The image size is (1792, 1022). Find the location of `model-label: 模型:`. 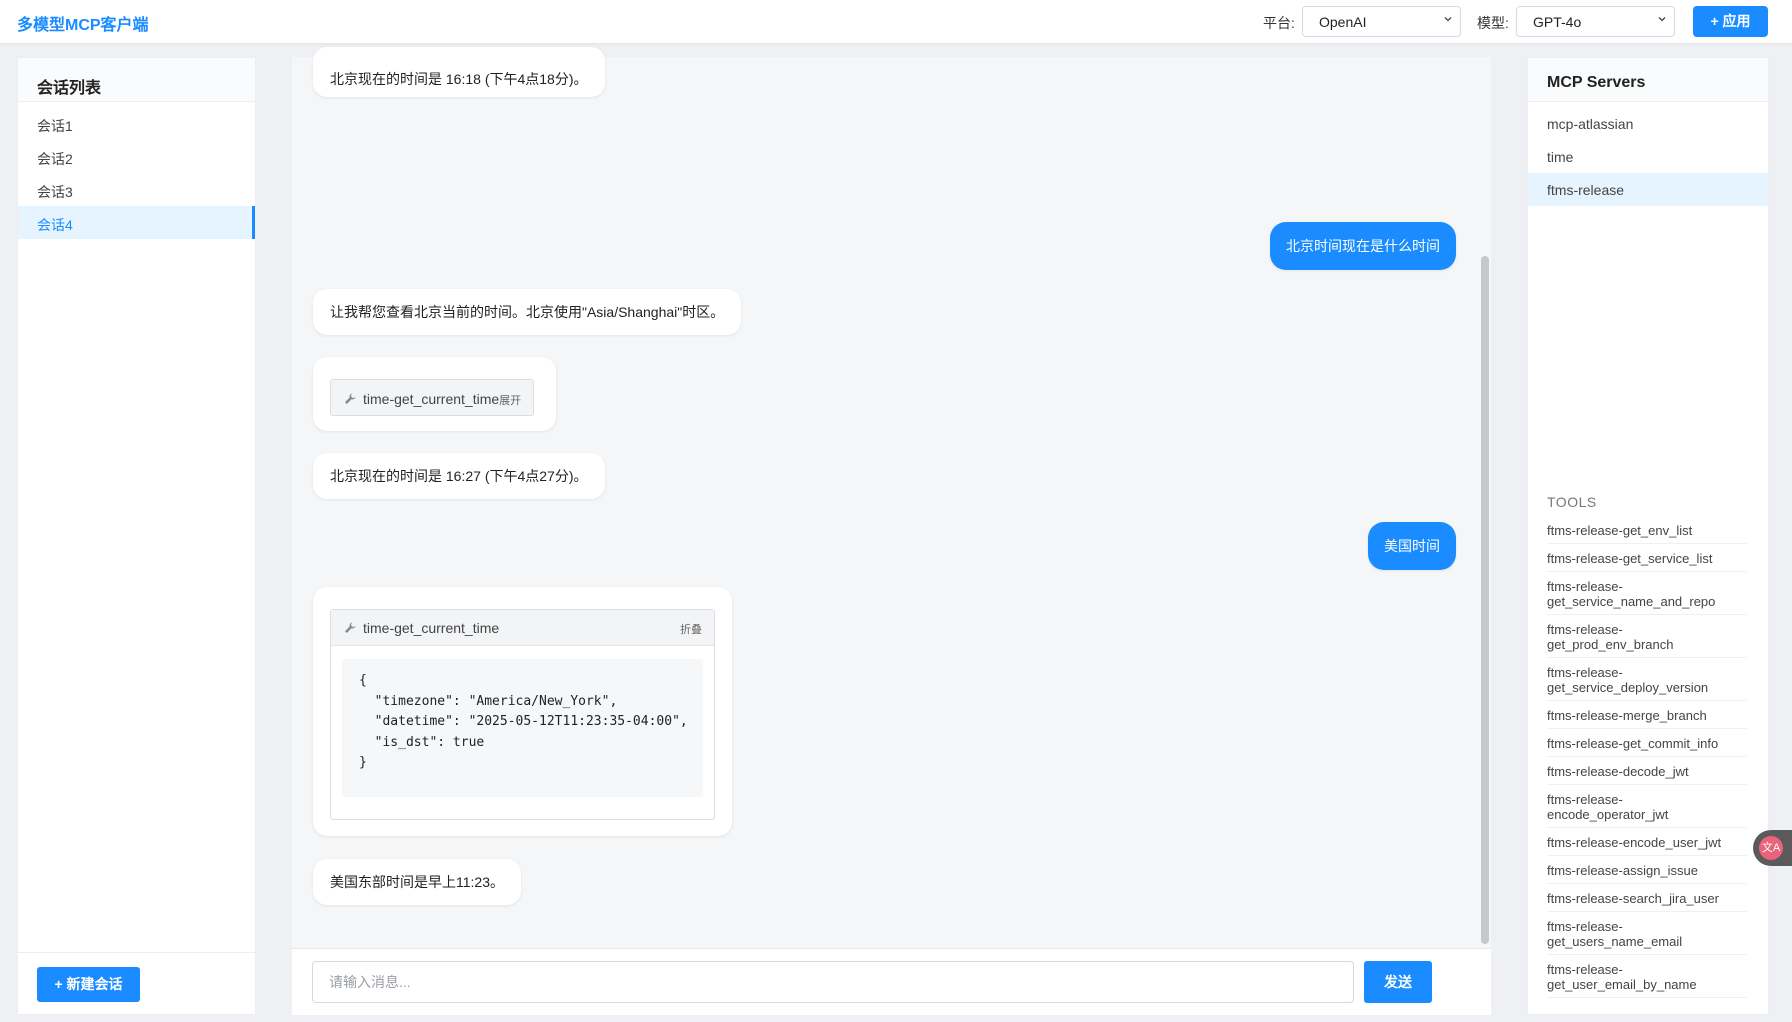

model-label: 模型: is located at coordinates (1493, 23).